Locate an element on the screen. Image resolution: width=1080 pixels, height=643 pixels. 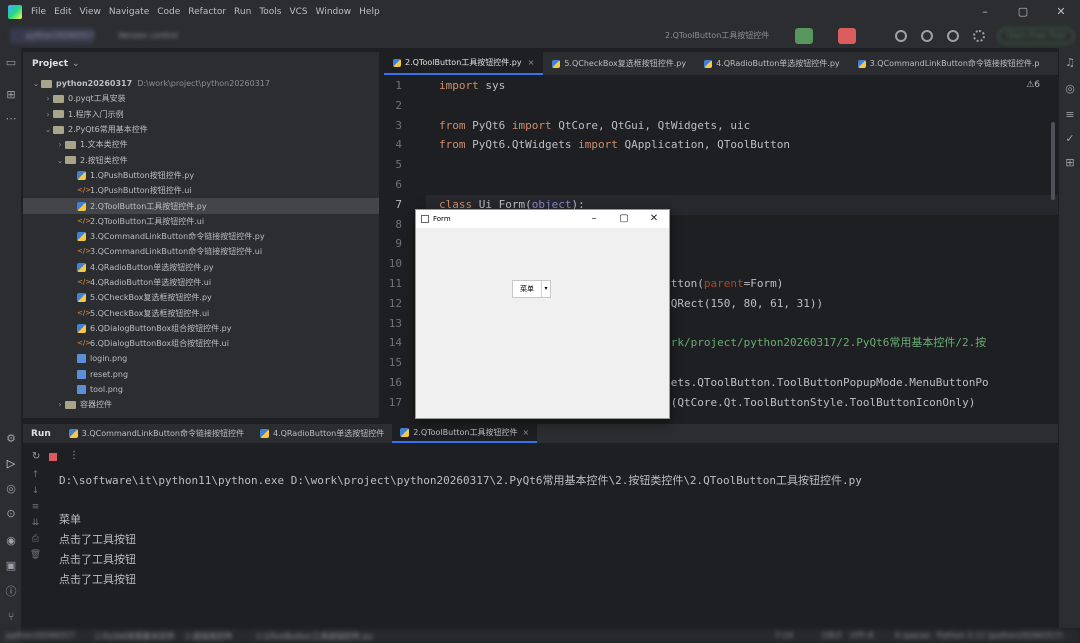
project-tree-item: </> 6.QDialogButtonBox组合按钮控件.ui is located at coordinates (201, 343).